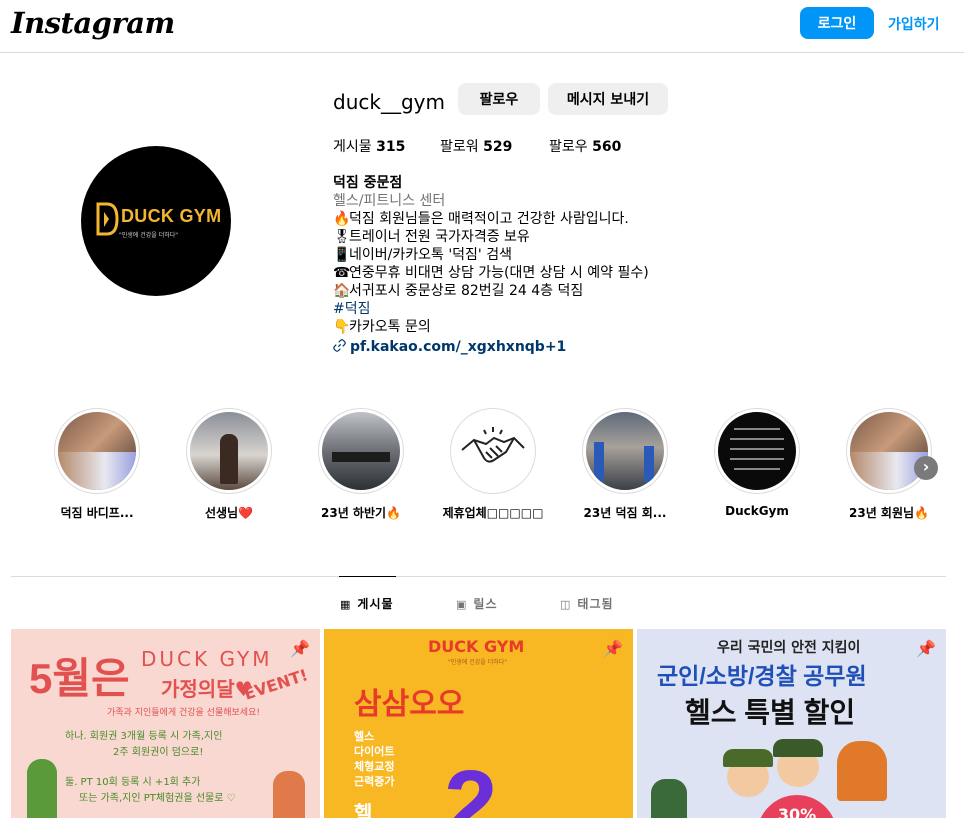  I want to click on highlight-item: DuckGym, so click(757, 463).